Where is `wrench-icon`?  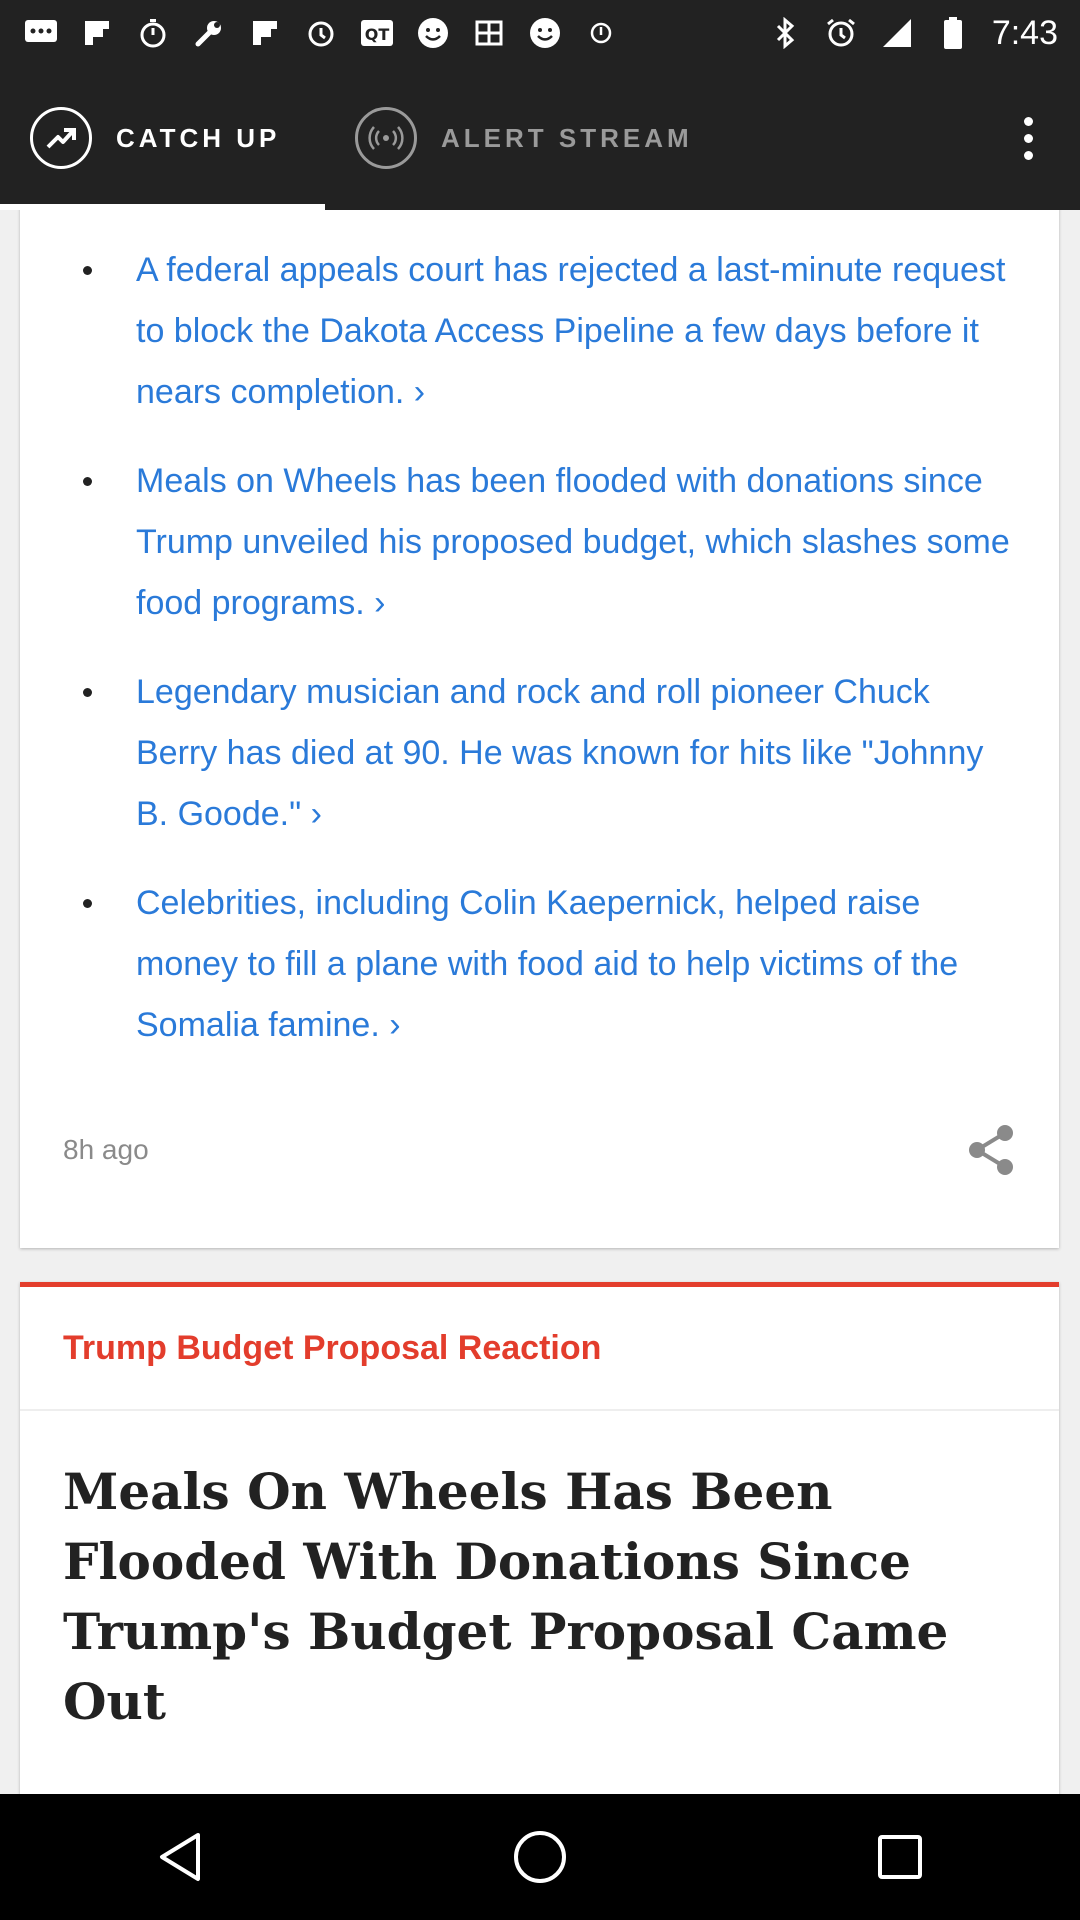 wrench-icon is located at coordinates (209, 33).